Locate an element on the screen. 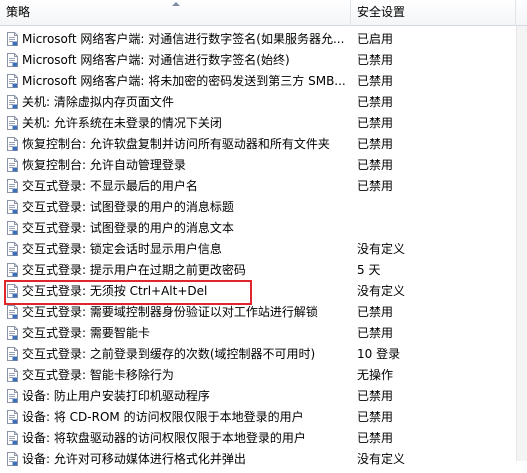 This screenshot has width=527, height=473. table-row: 设备: 允许对可移动媒体进行格式化并弹出 没有定义 is located at coordinates (258, 459).